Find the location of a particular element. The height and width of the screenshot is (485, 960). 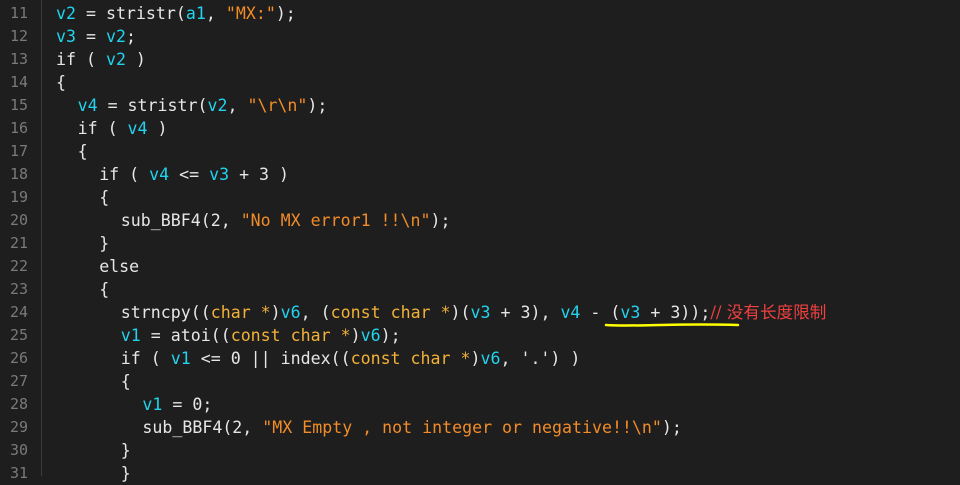

code-line: v2 = stristr(a1, "MX:"); is located at coordinates (176, 13).